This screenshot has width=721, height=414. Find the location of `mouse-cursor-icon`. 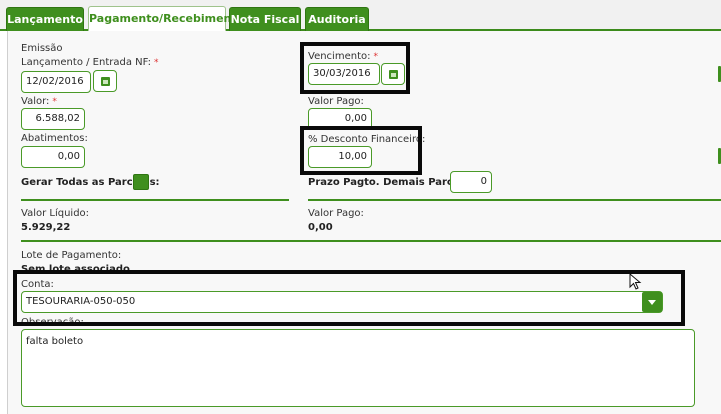

mouse-cursor-icon is located at coordinates (635, 281).